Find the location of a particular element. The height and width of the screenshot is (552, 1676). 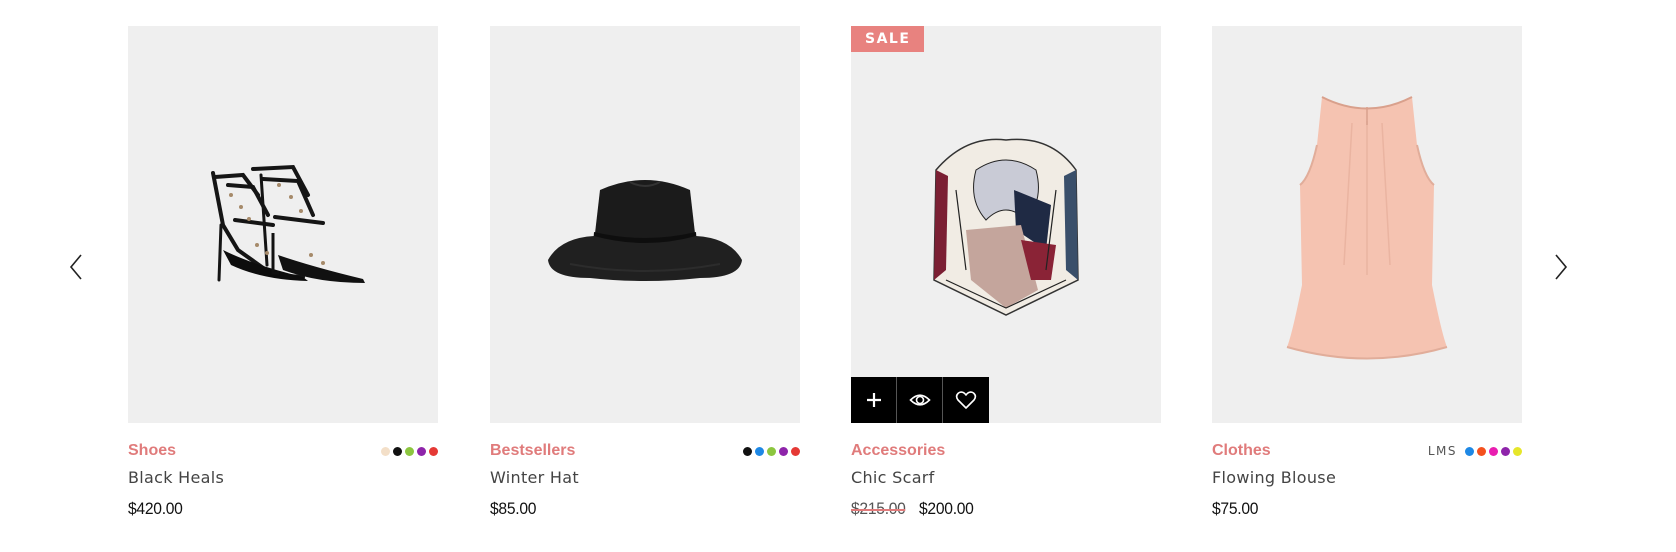

chevron-left-icon is located at coordinates (75, 267).